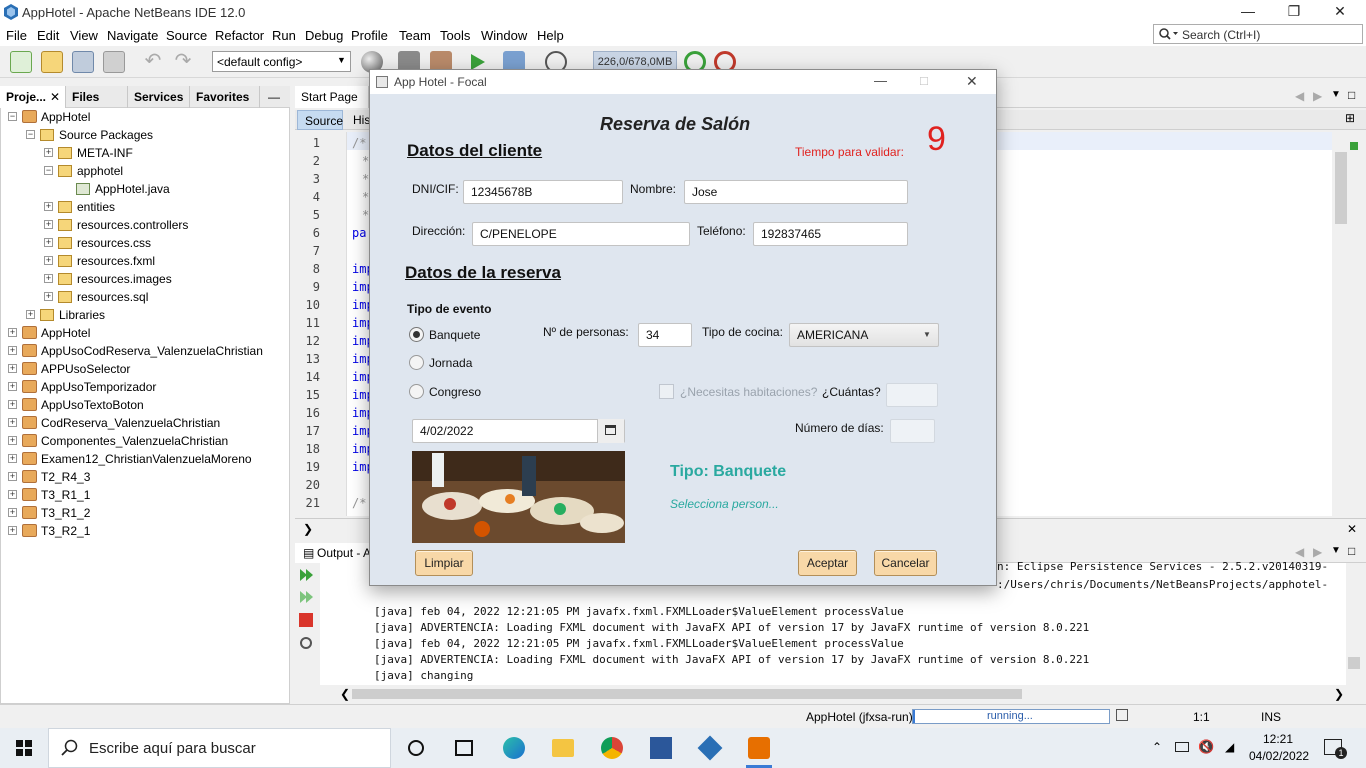 Image resolution: width=1366 pixels, height=768 pixels. I want to click on tree-item: + AppUsoTextoBoton, so click(76, 405).